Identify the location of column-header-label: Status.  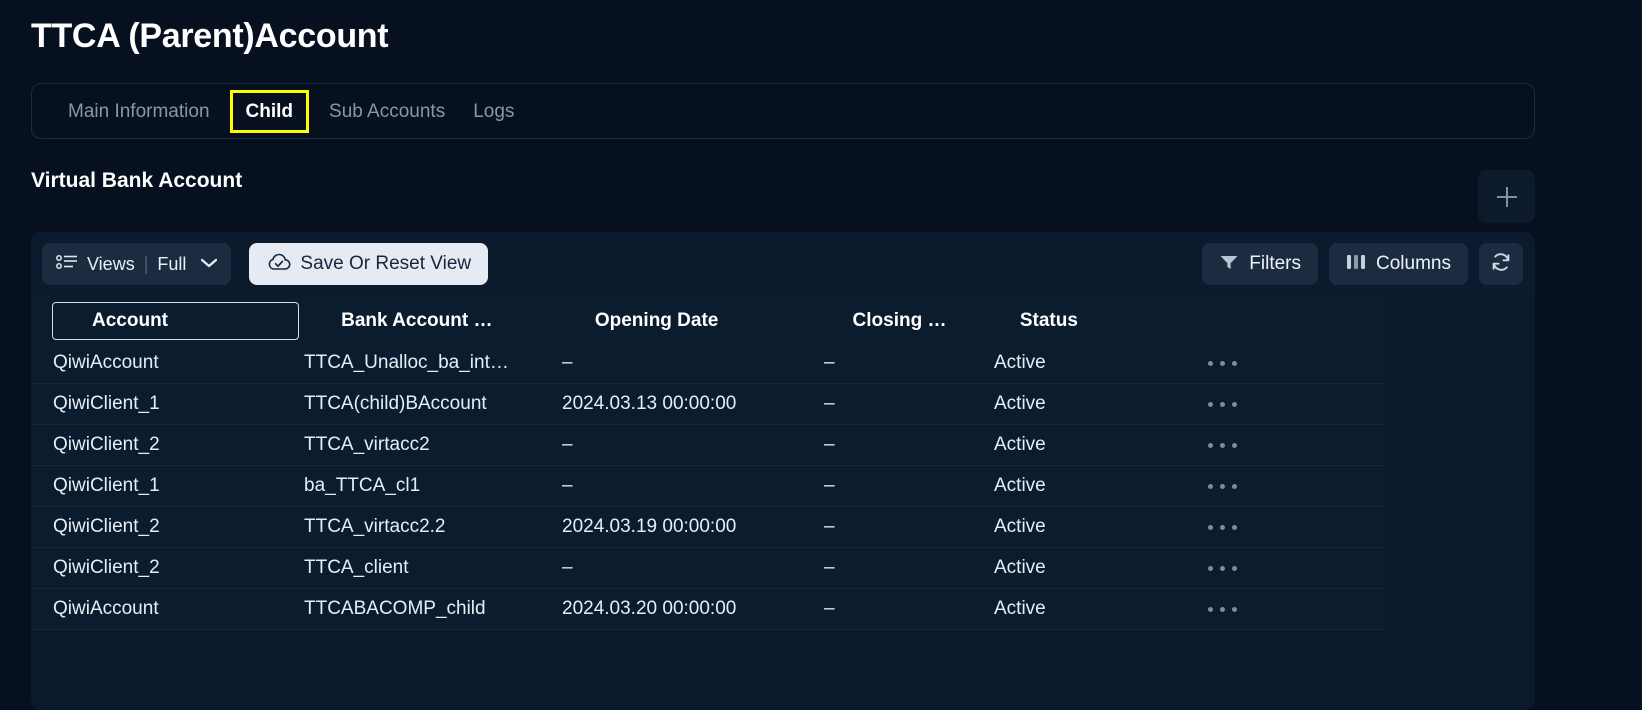
(1048, 320).